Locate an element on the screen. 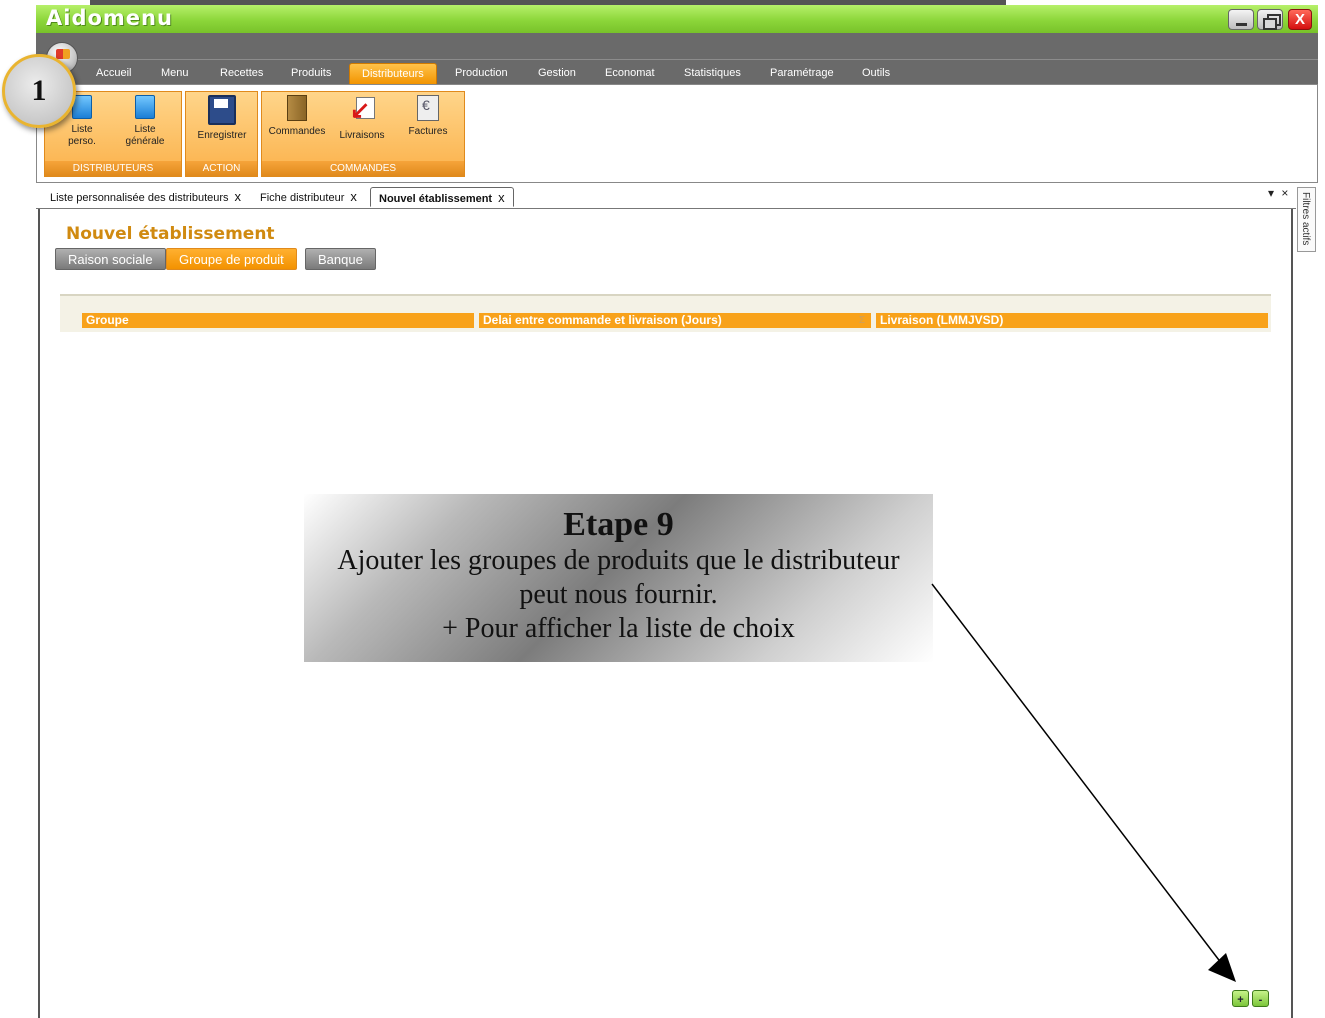  menu-statistiques: Statistiques is located at coordinates (712, 73).